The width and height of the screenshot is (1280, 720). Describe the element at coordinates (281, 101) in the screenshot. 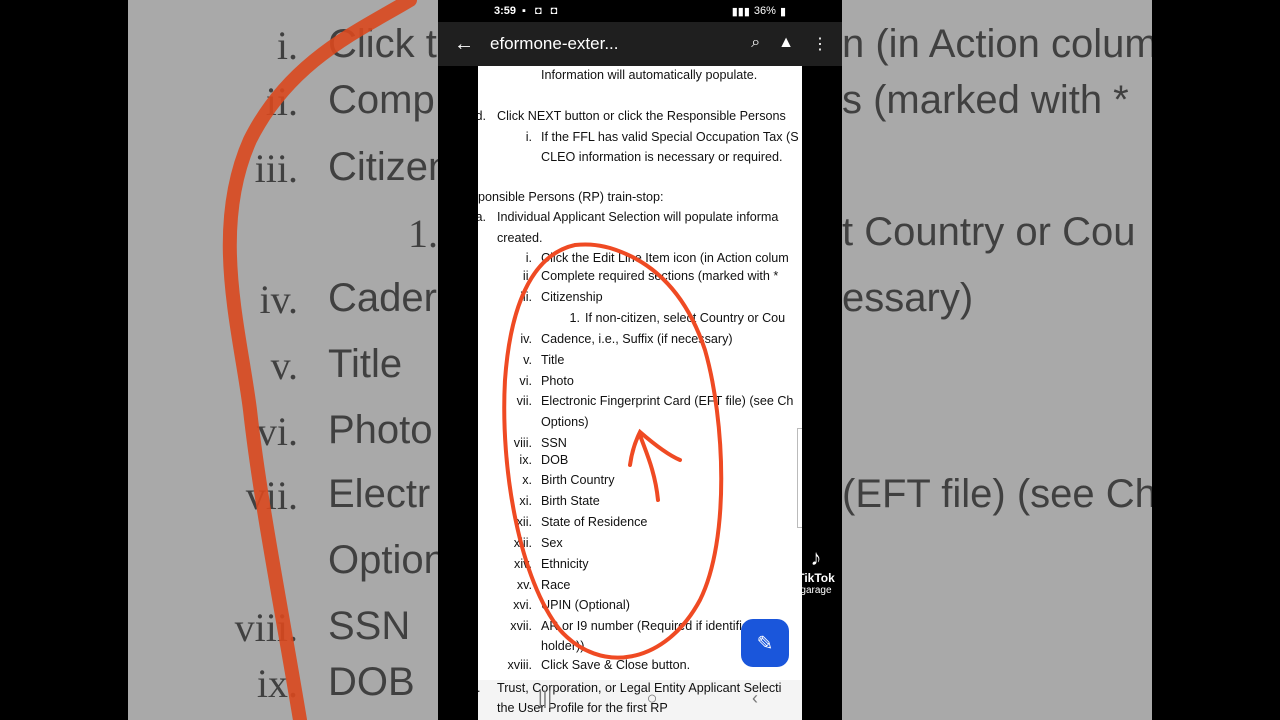

I see `backdrop-num: ii.` at that location.